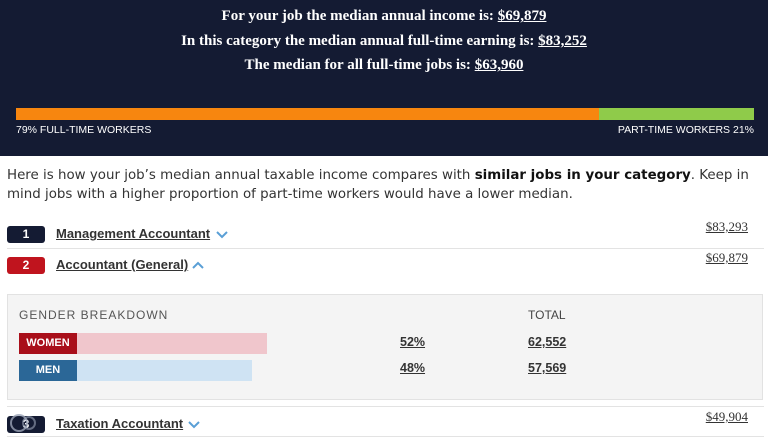  What do you see at coordinates (308, 114) in the screenshot?
I see `full-time-segment` at bounding box center [308, 114].